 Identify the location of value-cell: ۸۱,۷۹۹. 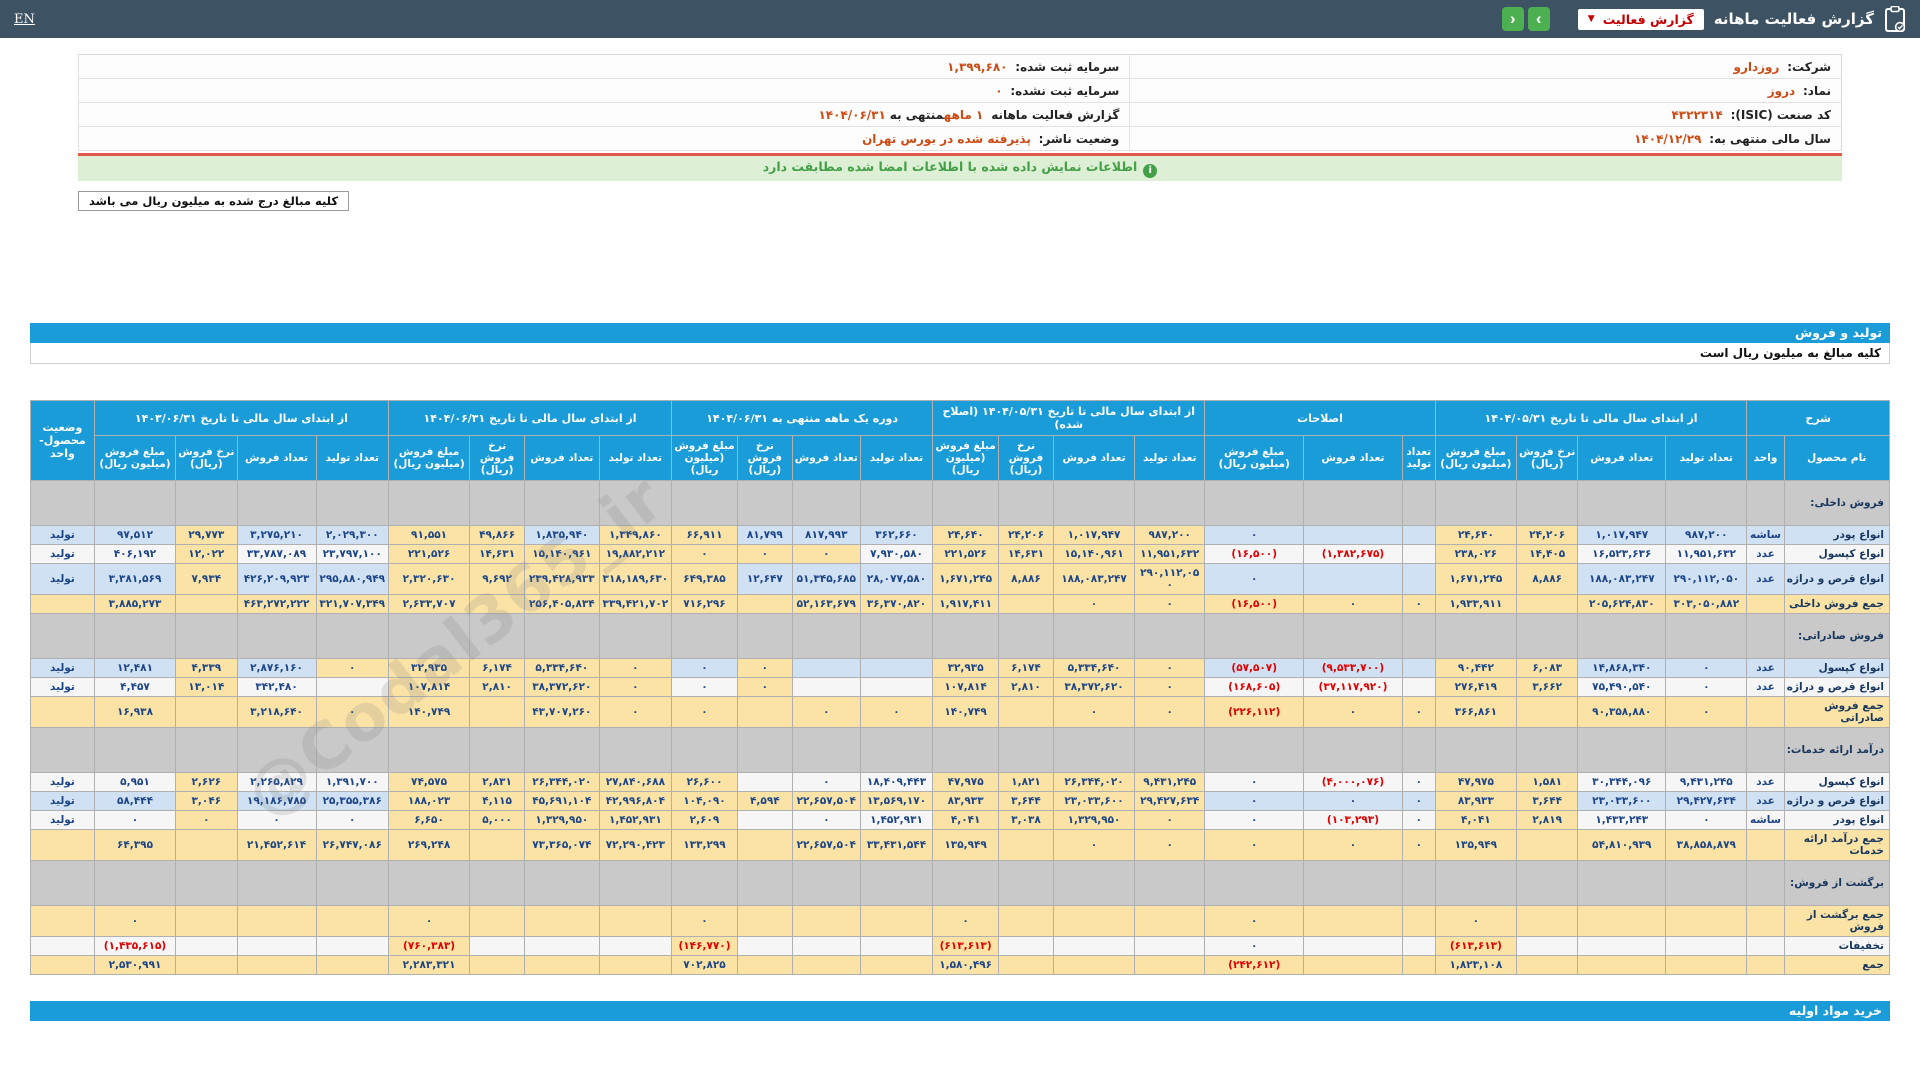
(764, 535).